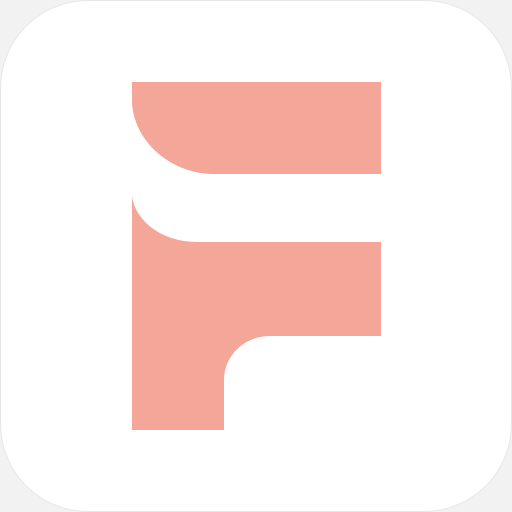  Describe the element at coordinates (256, 128) in the screenshot. I see `logo-top-bar` at that location.